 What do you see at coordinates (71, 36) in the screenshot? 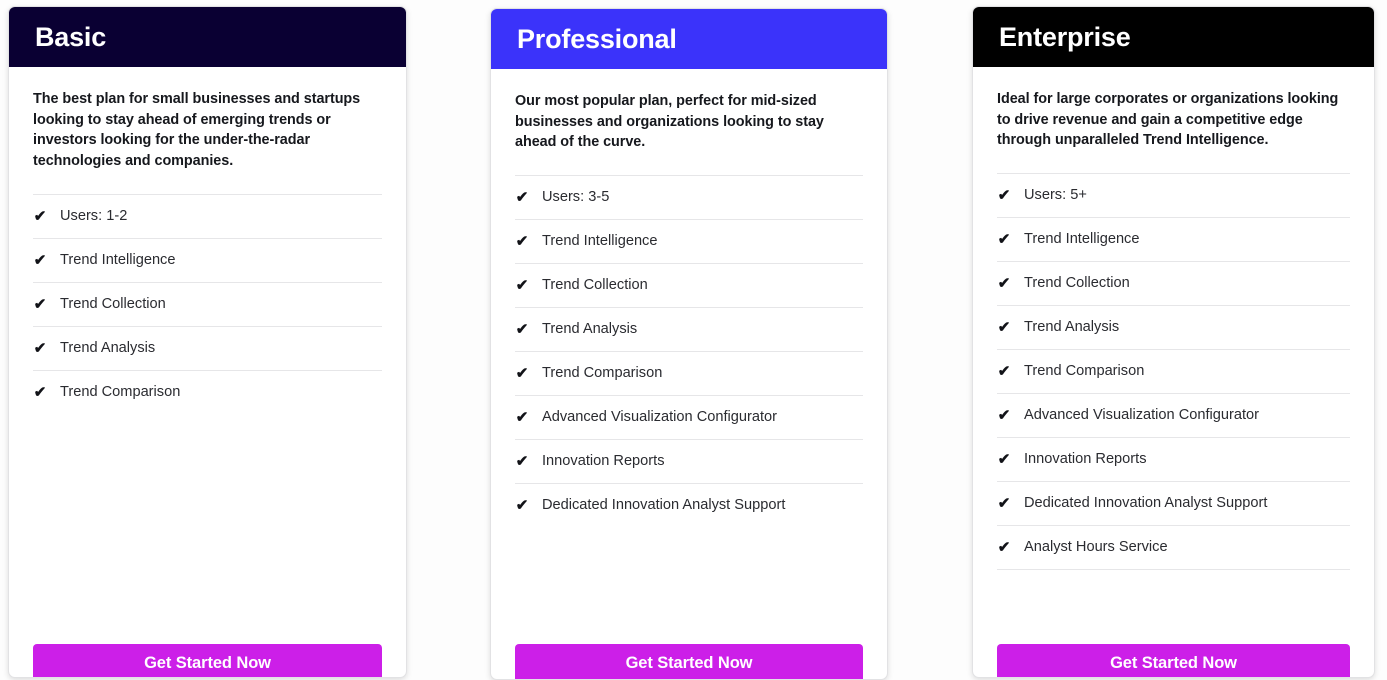
I see `plan-title: Basic` at bounding box center [71, 36].